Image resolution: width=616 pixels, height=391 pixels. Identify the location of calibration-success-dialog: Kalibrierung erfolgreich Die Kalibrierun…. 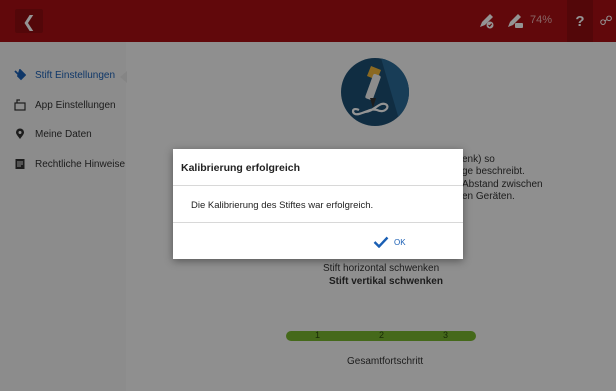
(318, 204).